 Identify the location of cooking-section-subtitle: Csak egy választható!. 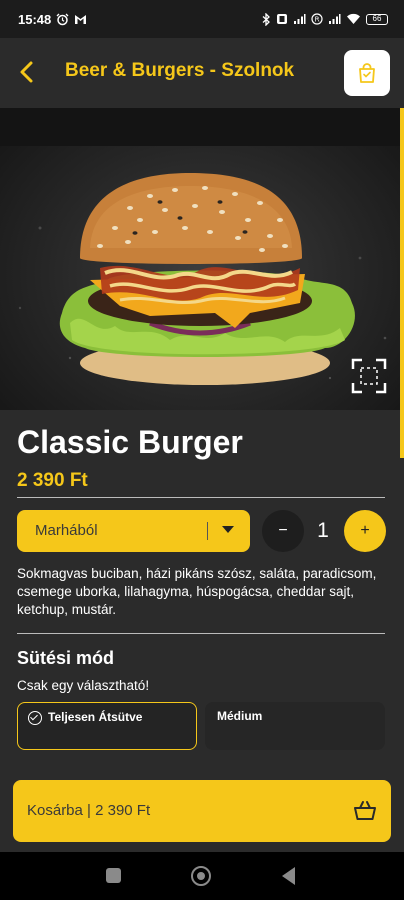
(83, 685).